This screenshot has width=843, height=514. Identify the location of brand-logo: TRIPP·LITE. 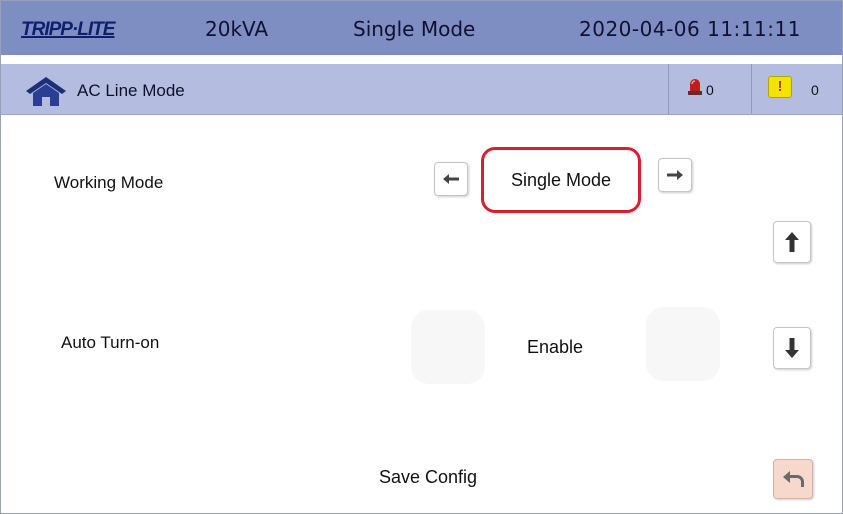
(68, 29).